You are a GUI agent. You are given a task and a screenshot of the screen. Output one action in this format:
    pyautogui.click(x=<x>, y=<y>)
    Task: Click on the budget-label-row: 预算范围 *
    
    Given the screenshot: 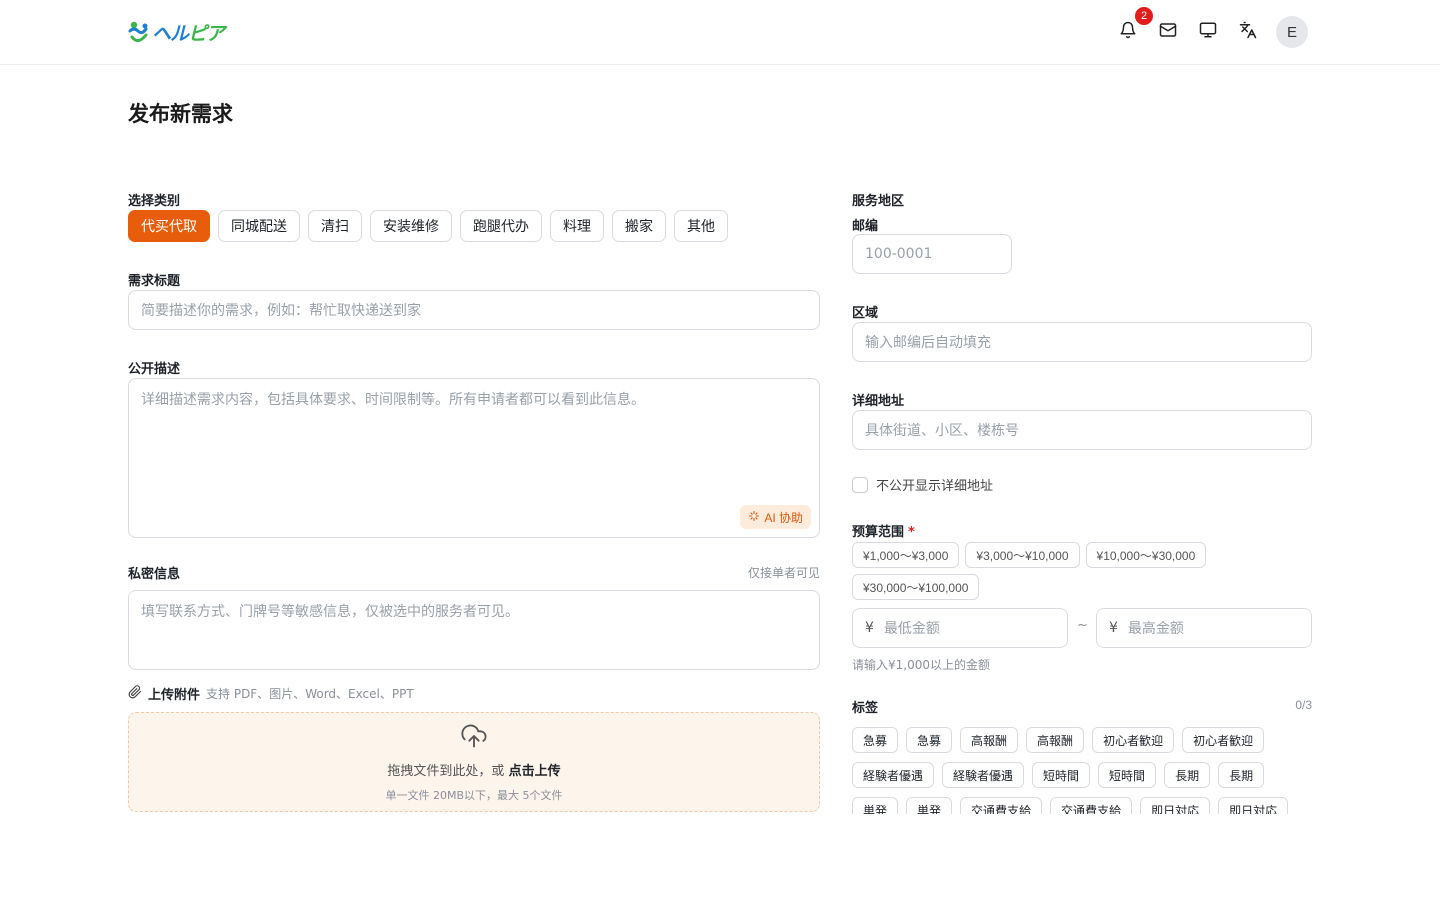 What is the action you would take?
    pyautogui.click(x=883, y=530)
    